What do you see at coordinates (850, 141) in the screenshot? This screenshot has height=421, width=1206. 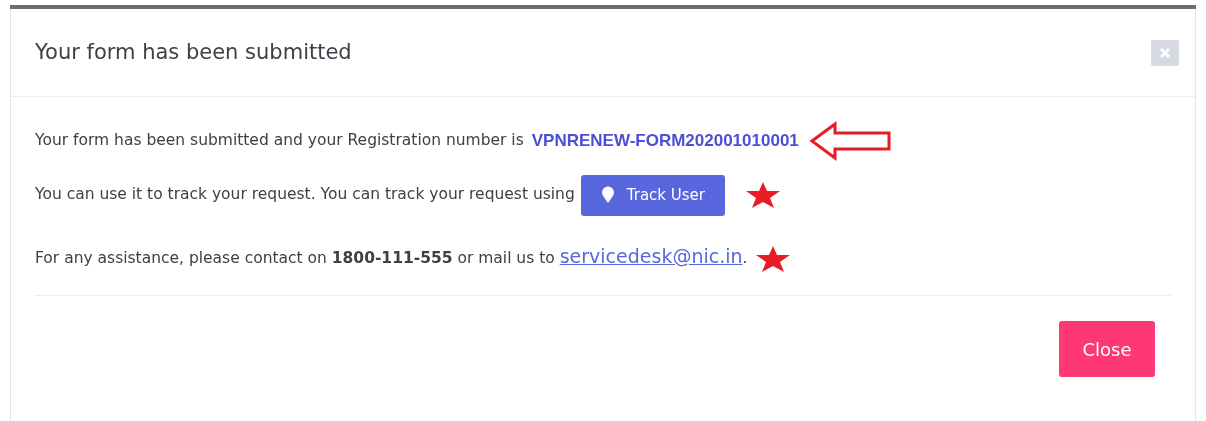 I see `arrow-icon` at bounding box center [850, 141].